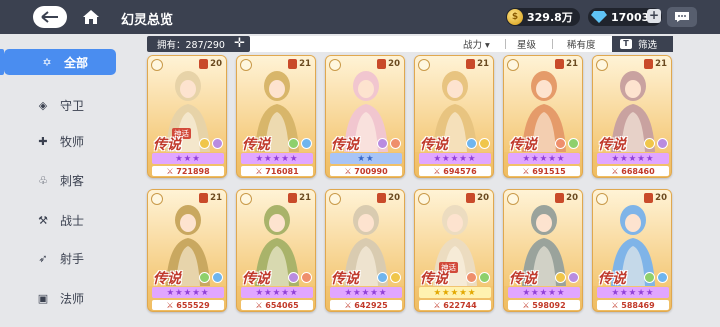 The image size is (720, 327). I want to click on power-value: ⚔ 588469, so click(633, 305).